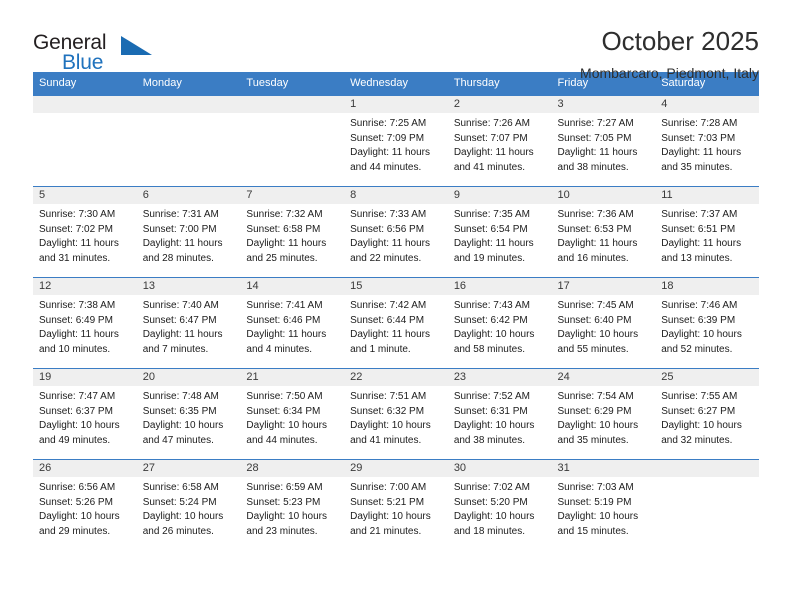  Describe the element at coordinates (603, 377) in the screenshot. I see `day-number: 24` at that location.